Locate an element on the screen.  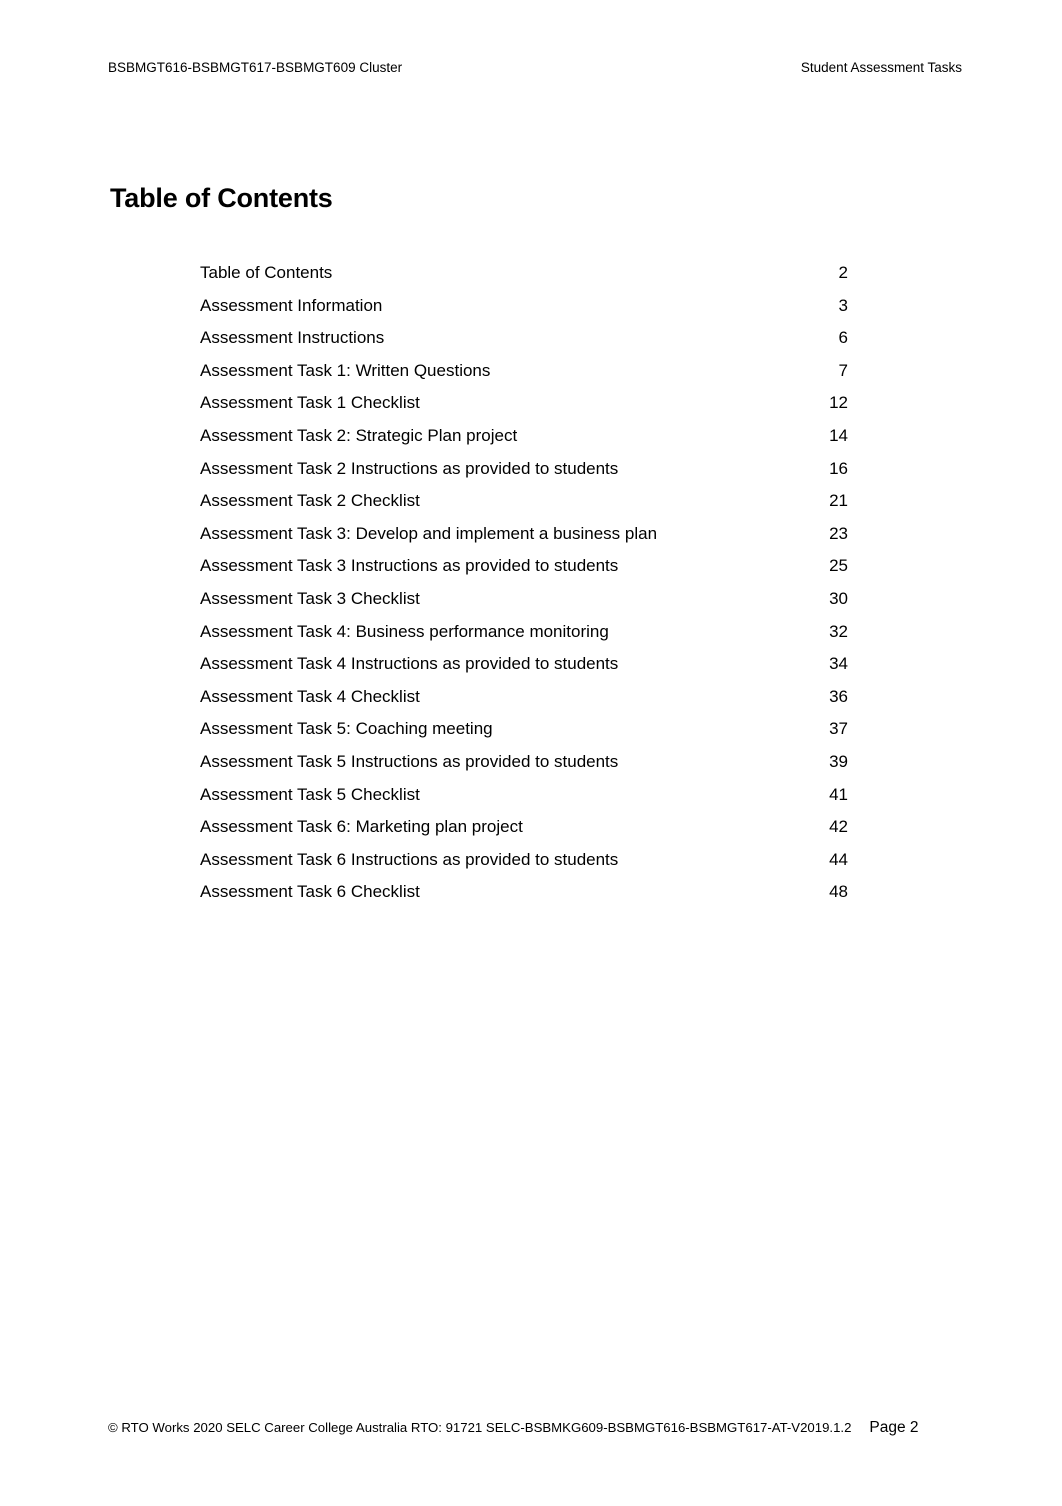
toc-entry-label: Assessment Task 6 Checklist is located at coordinates (310, 892).